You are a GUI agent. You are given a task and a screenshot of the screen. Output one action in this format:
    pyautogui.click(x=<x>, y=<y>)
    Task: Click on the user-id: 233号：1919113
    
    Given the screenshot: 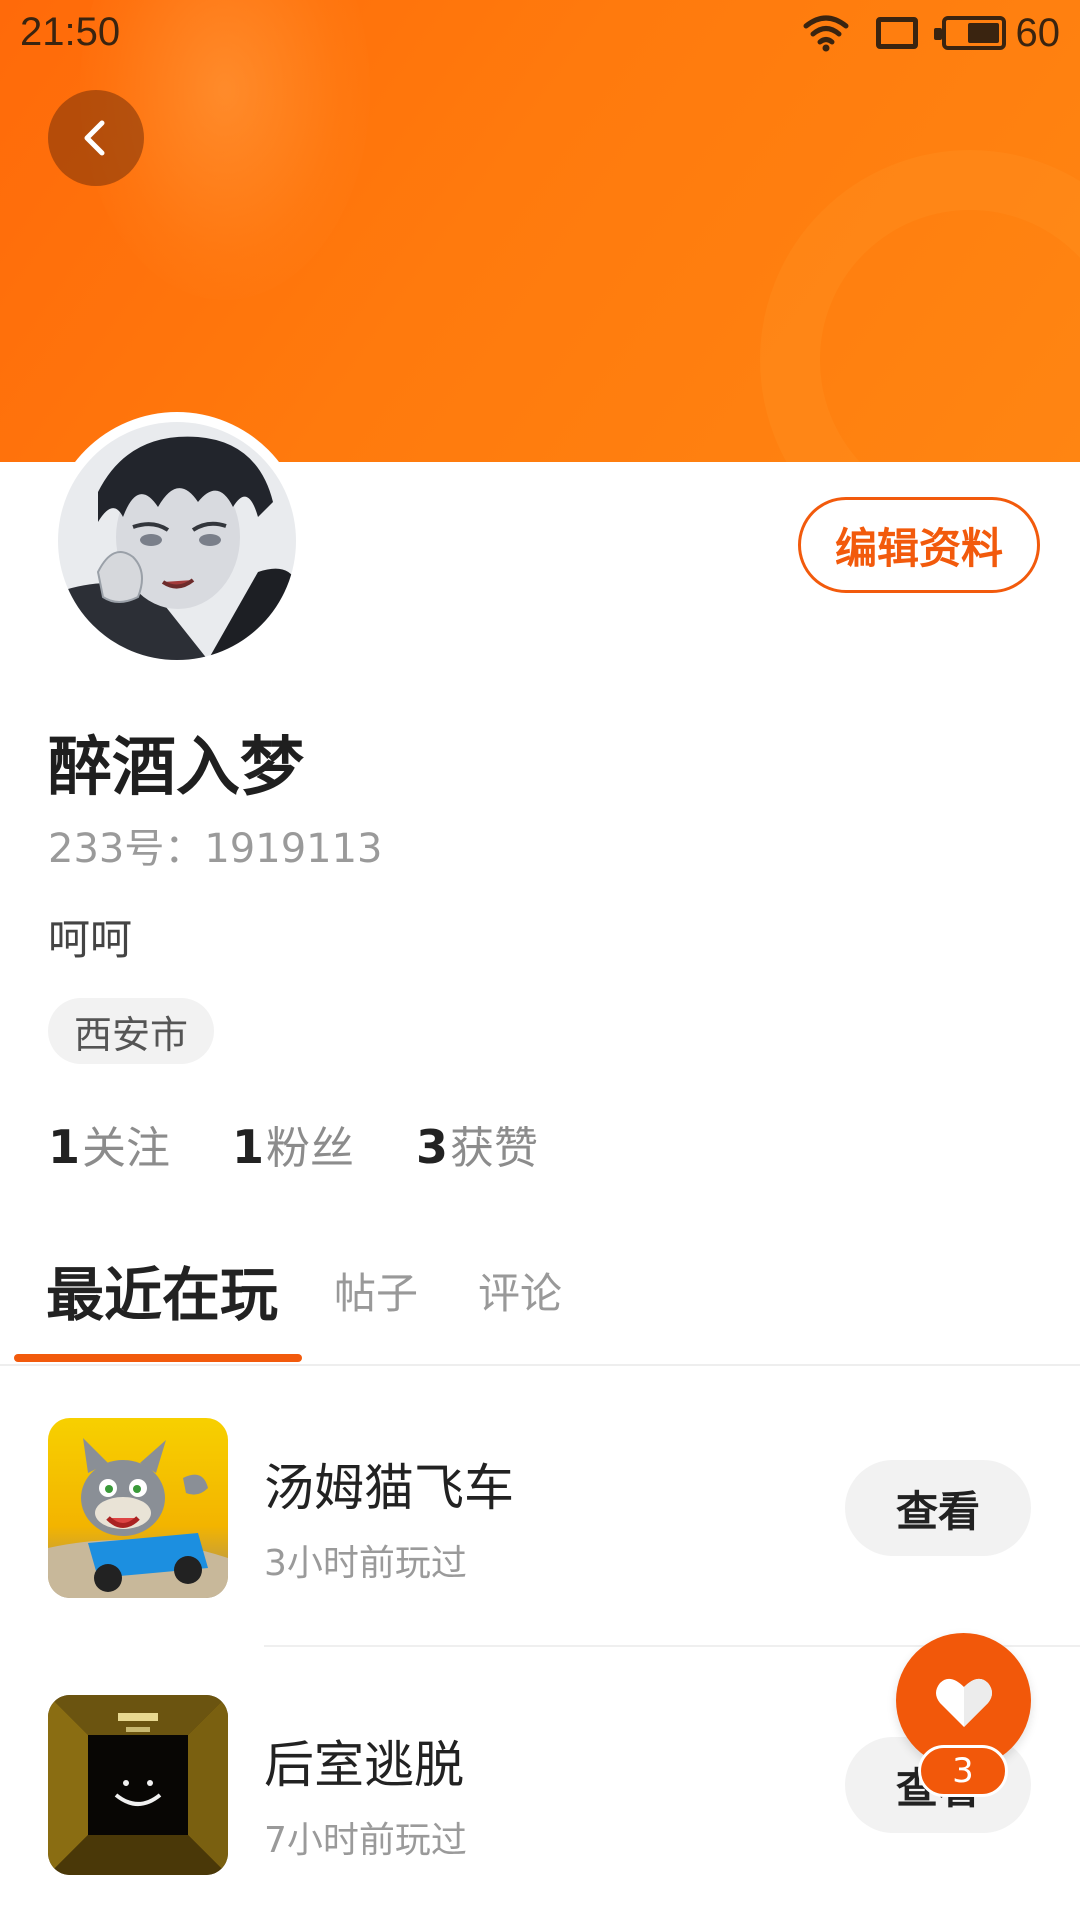 What is the action you would take?
    pyautogui.click(x=215, y=849)
    